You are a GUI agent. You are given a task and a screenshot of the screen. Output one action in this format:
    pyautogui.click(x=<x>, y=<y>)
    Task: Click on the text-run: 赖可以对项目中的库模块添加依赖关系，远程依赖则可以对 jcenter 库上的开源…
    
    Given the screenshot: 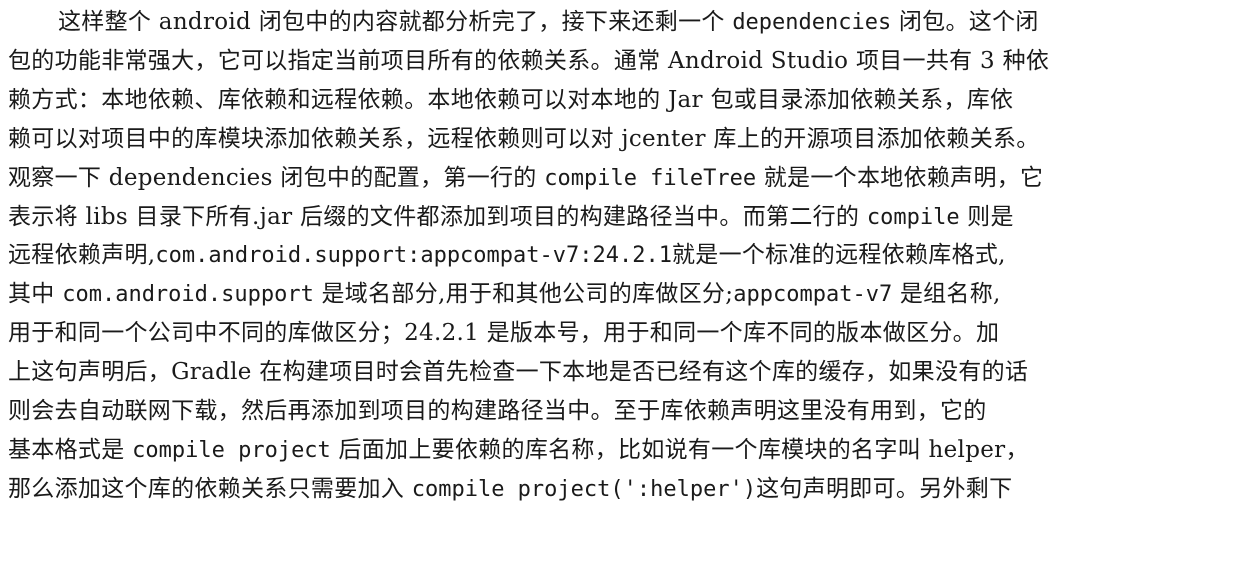 What is the action you would take?
    pyautogui.click(x=524, y=138)
    